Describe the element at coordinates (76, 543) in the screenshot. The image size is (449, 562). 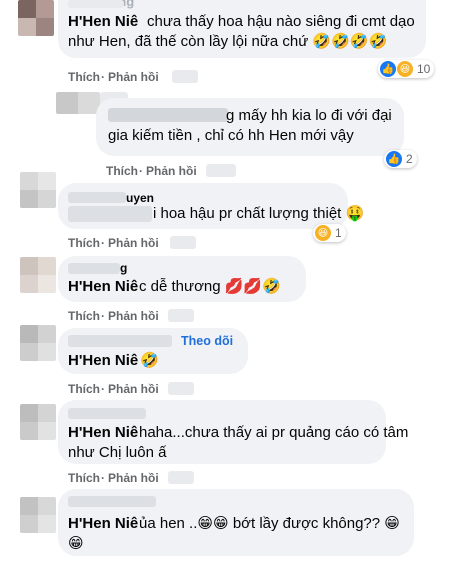
I see `comment-text: 😁` at that location.